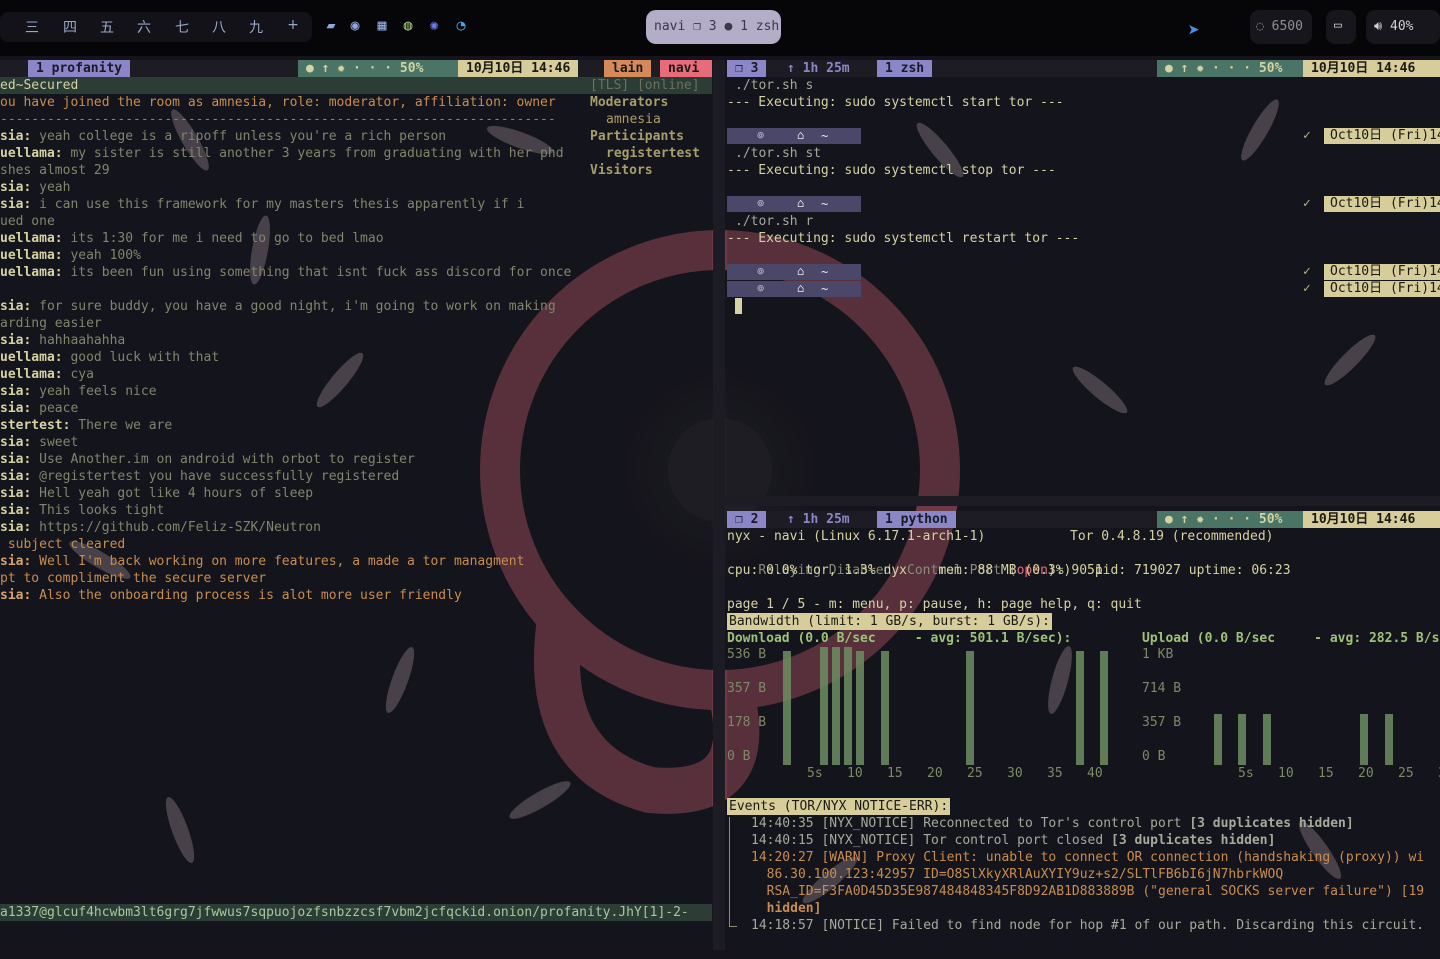  What do you see at coordinates (107, 27) in the screenshot?
I see `workspace-5: 五` at bounding box center [107, 27].